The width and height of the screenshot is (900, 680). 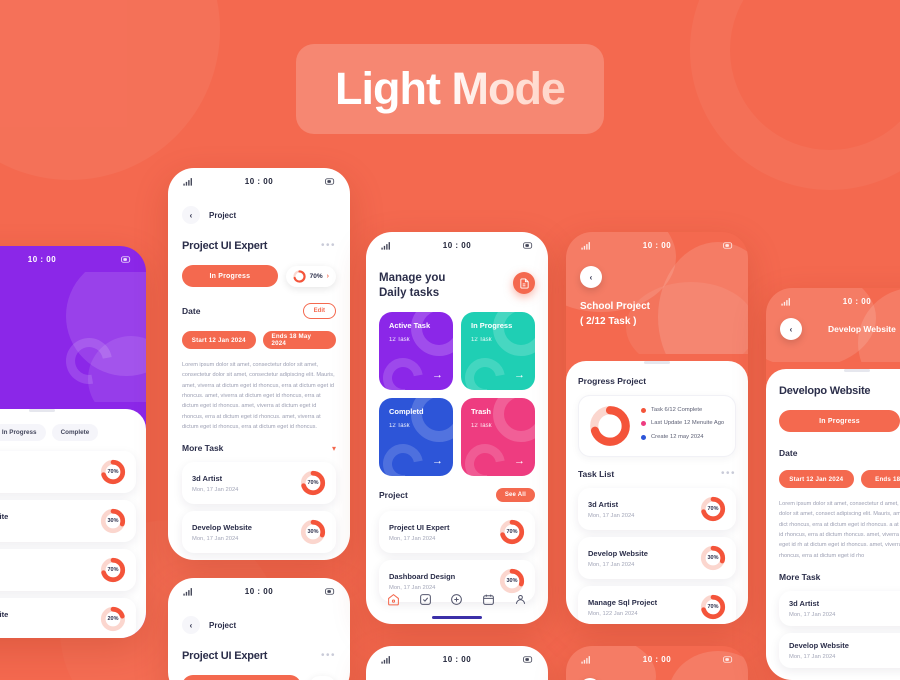 What do you see at coordinates (50, 467) in the screenshot?
I see `task-name: ate Icons` at bounding box center [50, 467].